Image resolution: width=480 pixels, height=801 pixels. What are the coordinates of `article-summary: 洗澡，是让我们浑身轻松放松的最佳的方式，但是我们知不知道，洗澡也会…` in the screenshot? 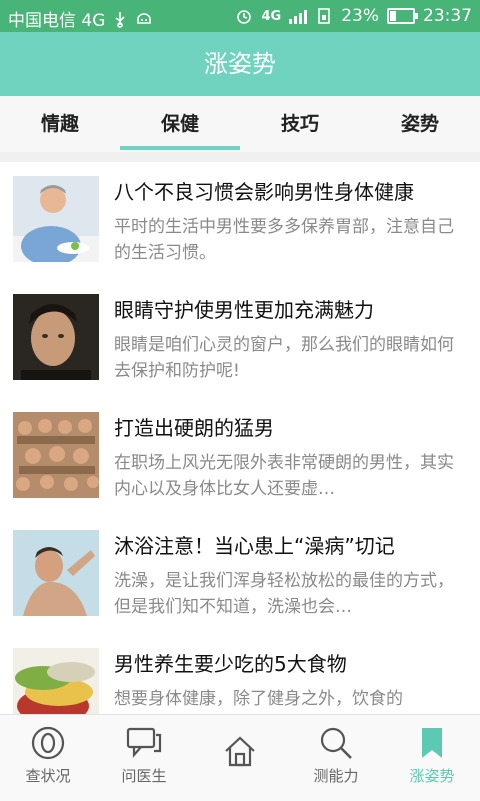 It's located at (284, 594).